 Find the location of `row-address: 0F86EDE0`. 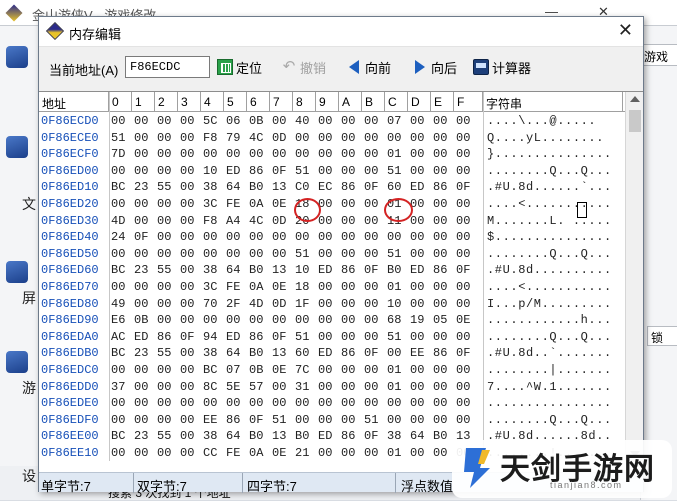

row-address: 0F86EDE0 is located at coordinates (70, 403).